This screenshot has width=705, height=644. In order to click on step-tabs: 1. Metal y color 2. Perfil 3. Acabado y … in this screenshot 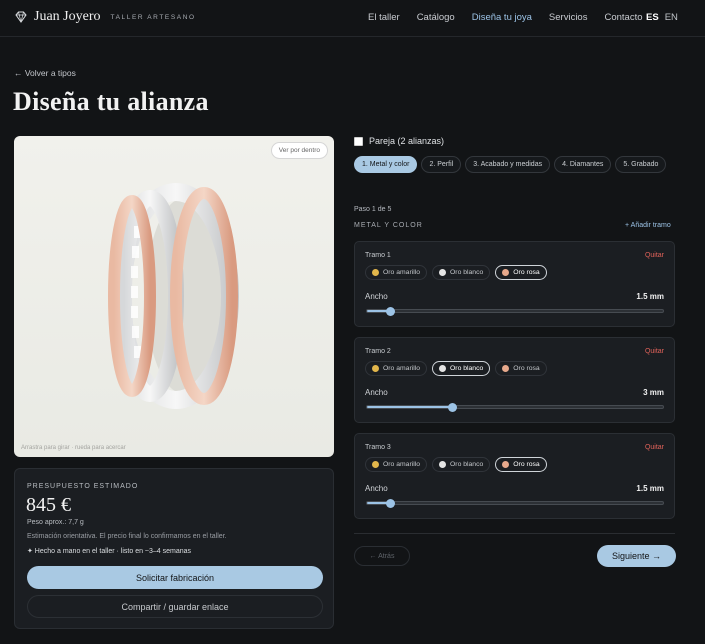, I will do `click(519, 164)`.